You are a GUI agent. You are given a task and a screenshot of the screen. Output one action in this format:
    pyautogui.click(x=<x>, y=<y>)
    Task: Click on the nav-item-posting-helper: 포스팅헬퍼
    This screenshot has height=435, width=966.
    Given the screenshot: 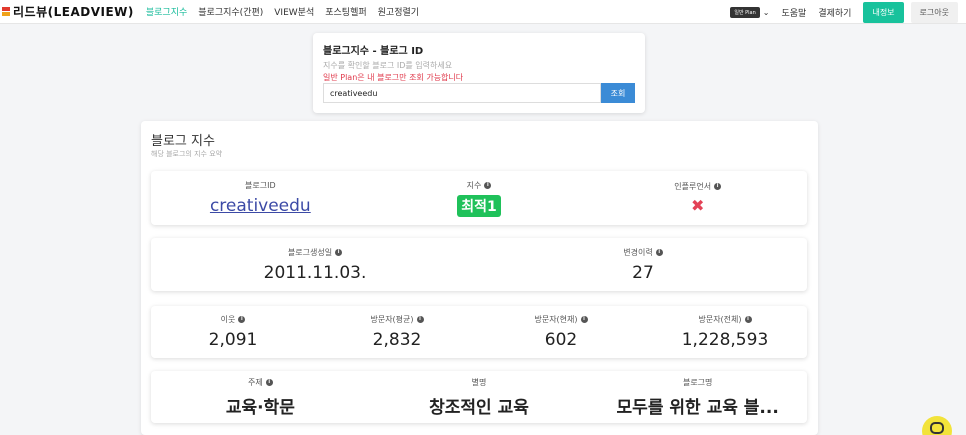 What is the action you would take?
    pyautogui.click(x=345, y=11)
    